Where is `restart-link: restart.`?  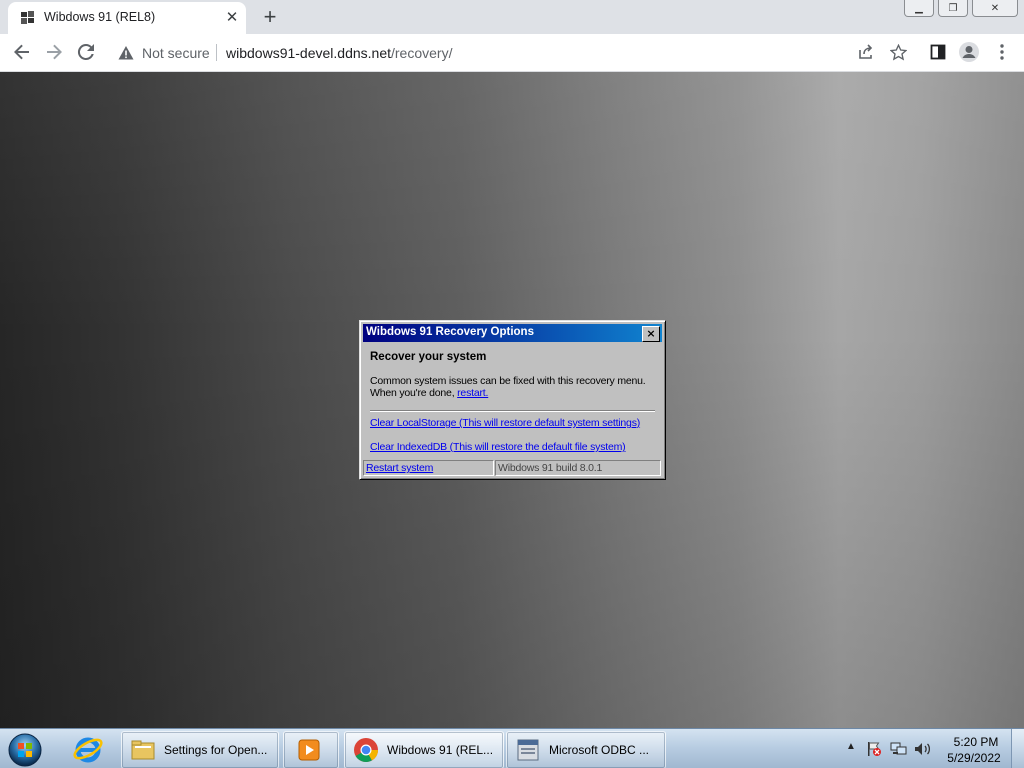
restart-link: restart. is located at coordinates (472, 393).